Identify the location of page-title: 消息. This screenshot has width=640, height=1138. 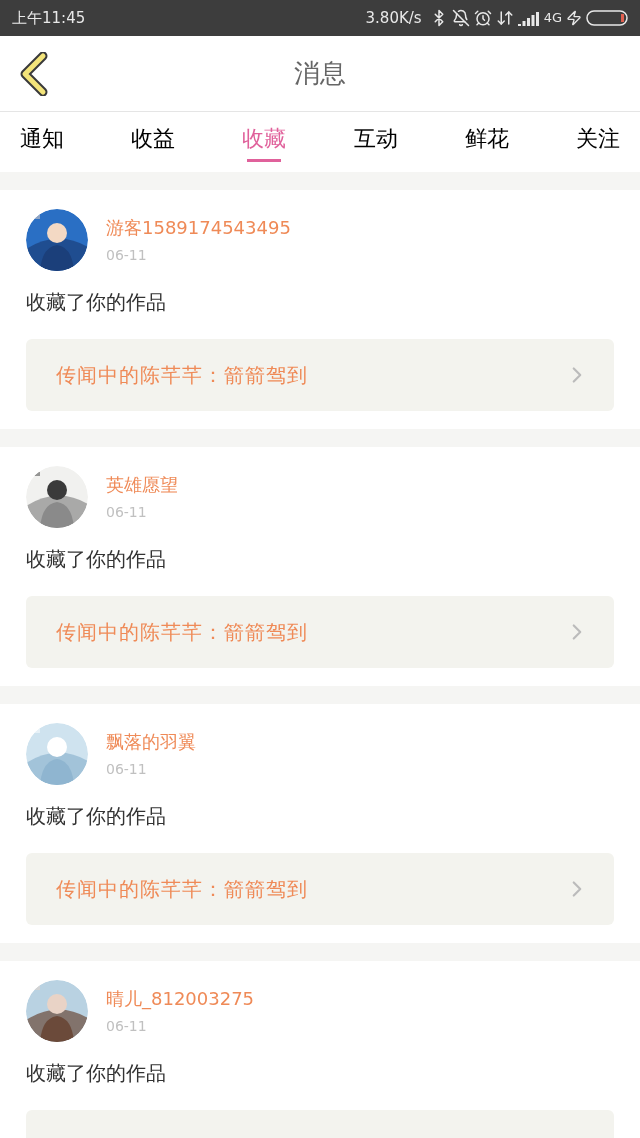
(320, 73).